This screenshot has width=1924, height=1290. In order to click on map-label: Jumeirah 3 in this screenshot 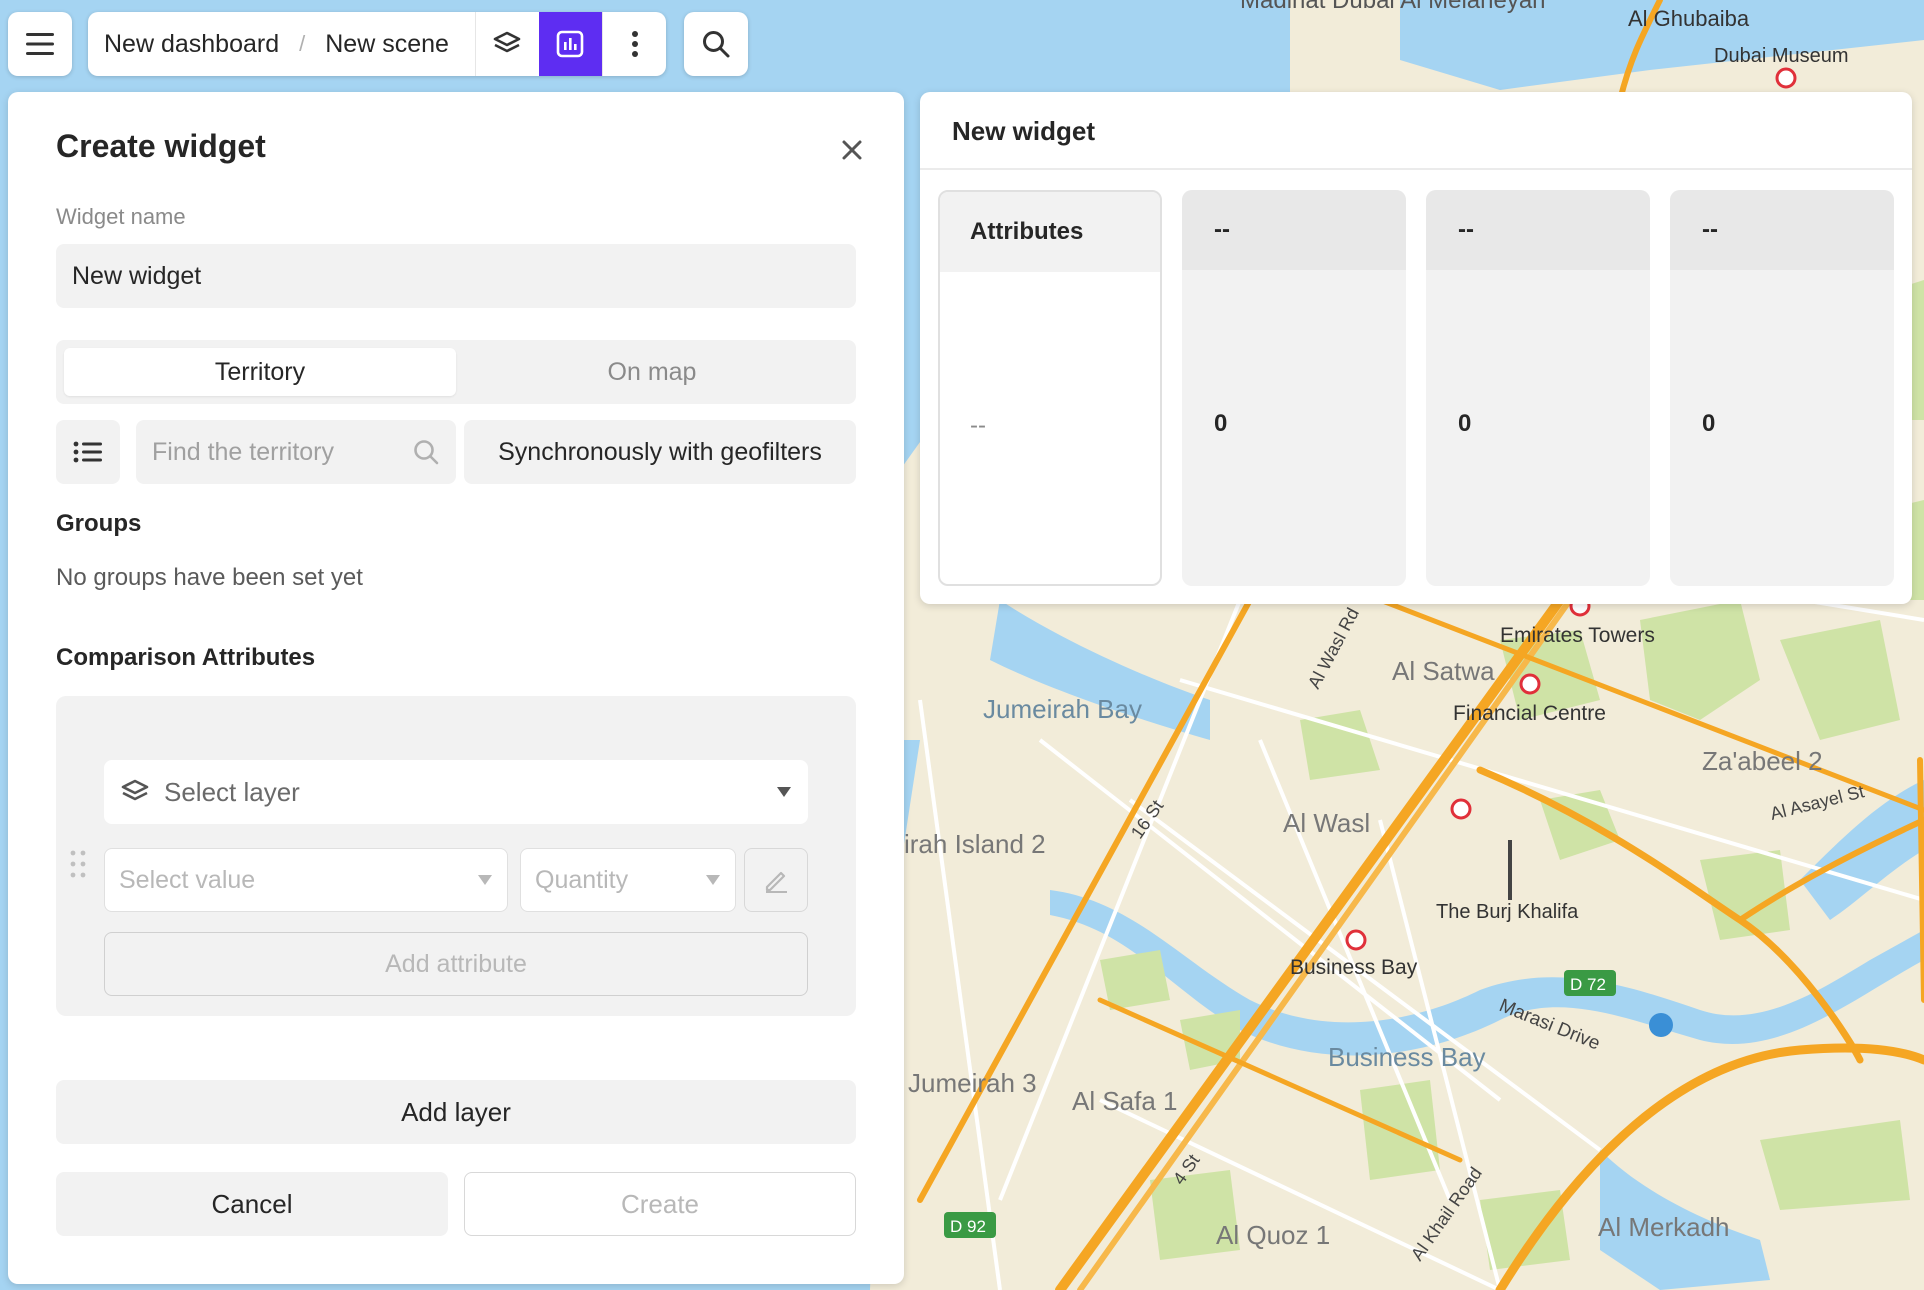, I will do `click(972, 1083)`.